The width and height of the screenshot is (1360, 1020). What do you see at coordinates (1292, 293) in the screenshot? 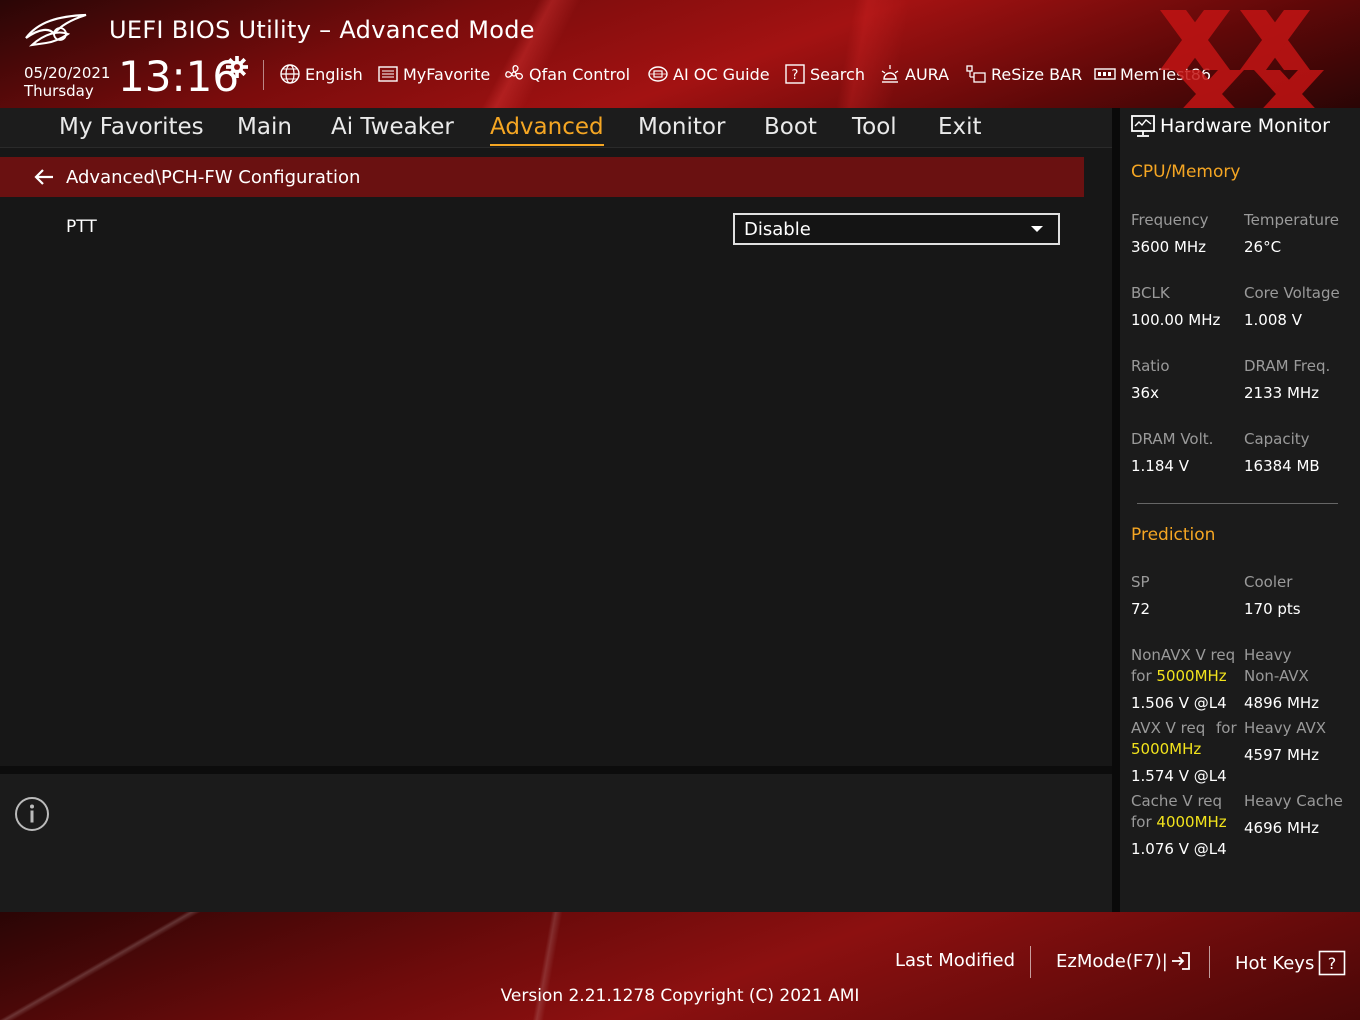
I see `core-voltage-label: Core Voltage` at bounding box center [1292, 293].